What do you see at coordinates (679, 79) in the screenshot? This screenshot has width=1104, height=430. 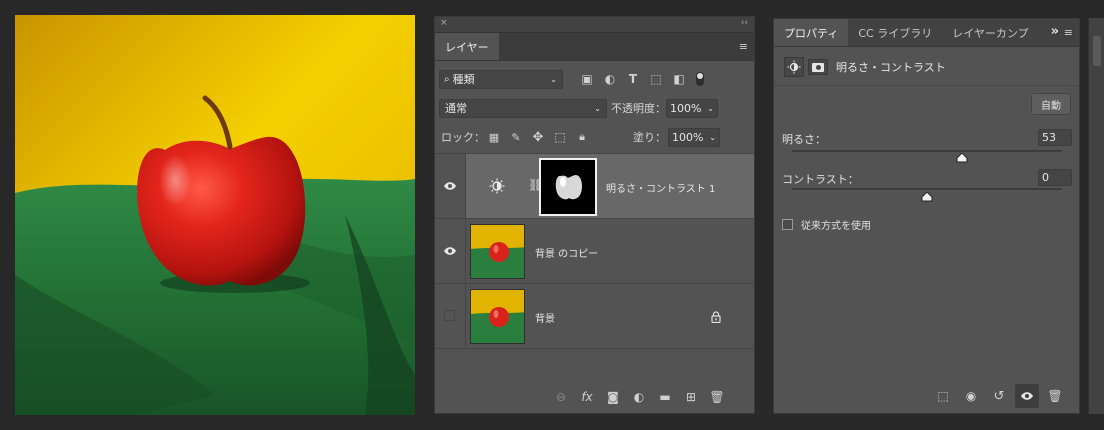 I see `filter-smart-object-icon: ◧` at bounding box center [679, 79].